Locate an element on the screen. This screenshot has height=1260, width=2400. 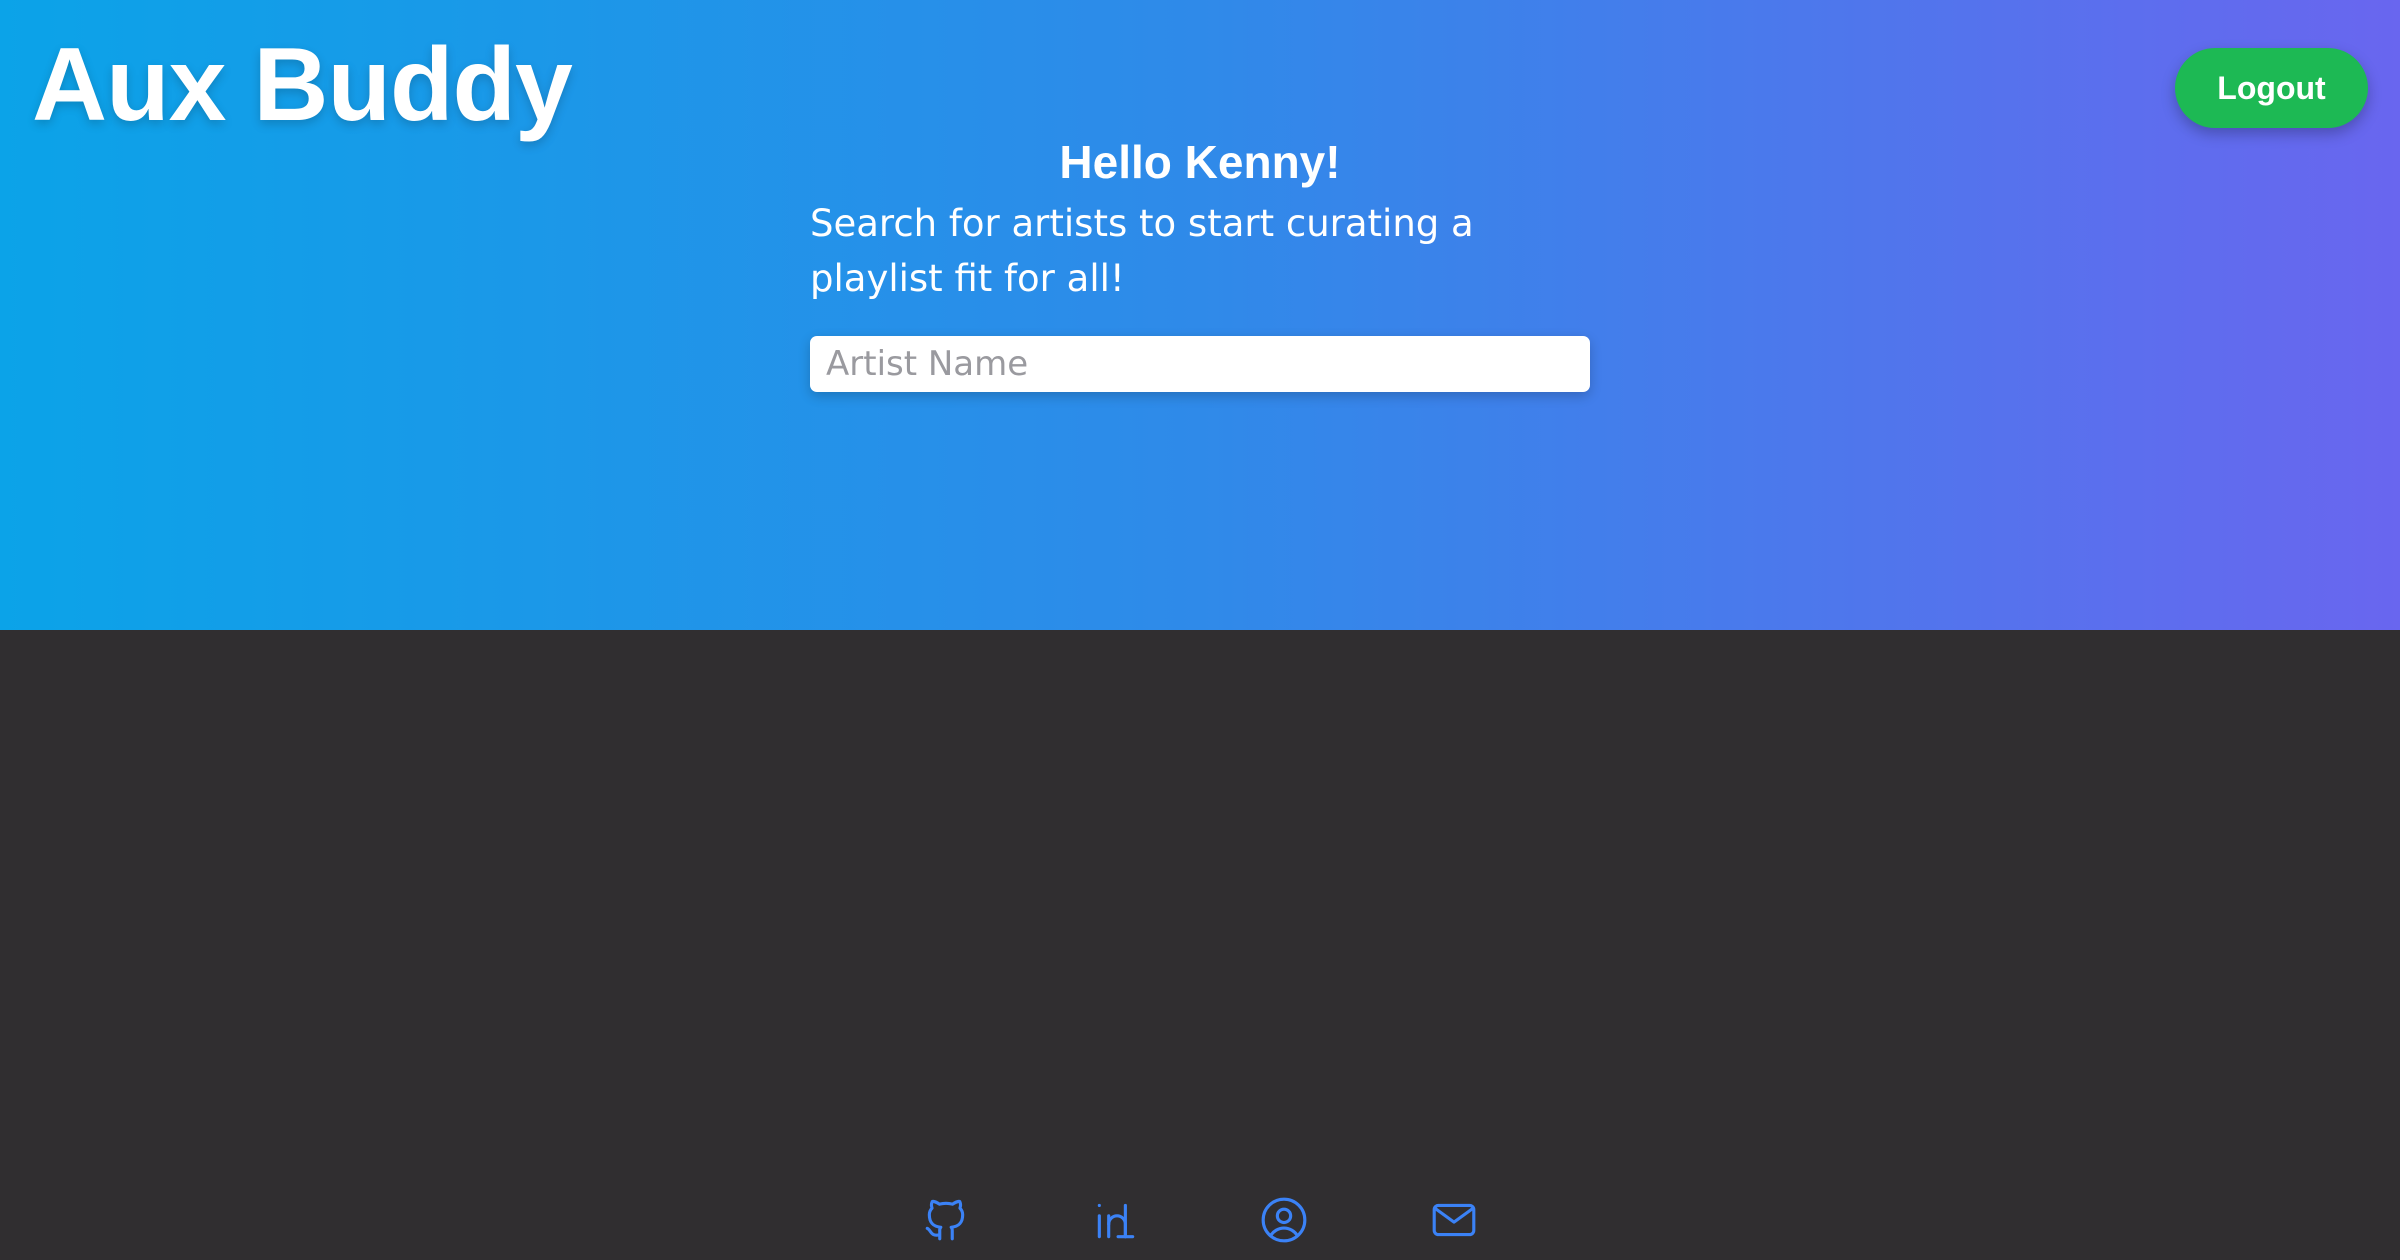
linkedin-link is located at coordinates (1116, 1220).